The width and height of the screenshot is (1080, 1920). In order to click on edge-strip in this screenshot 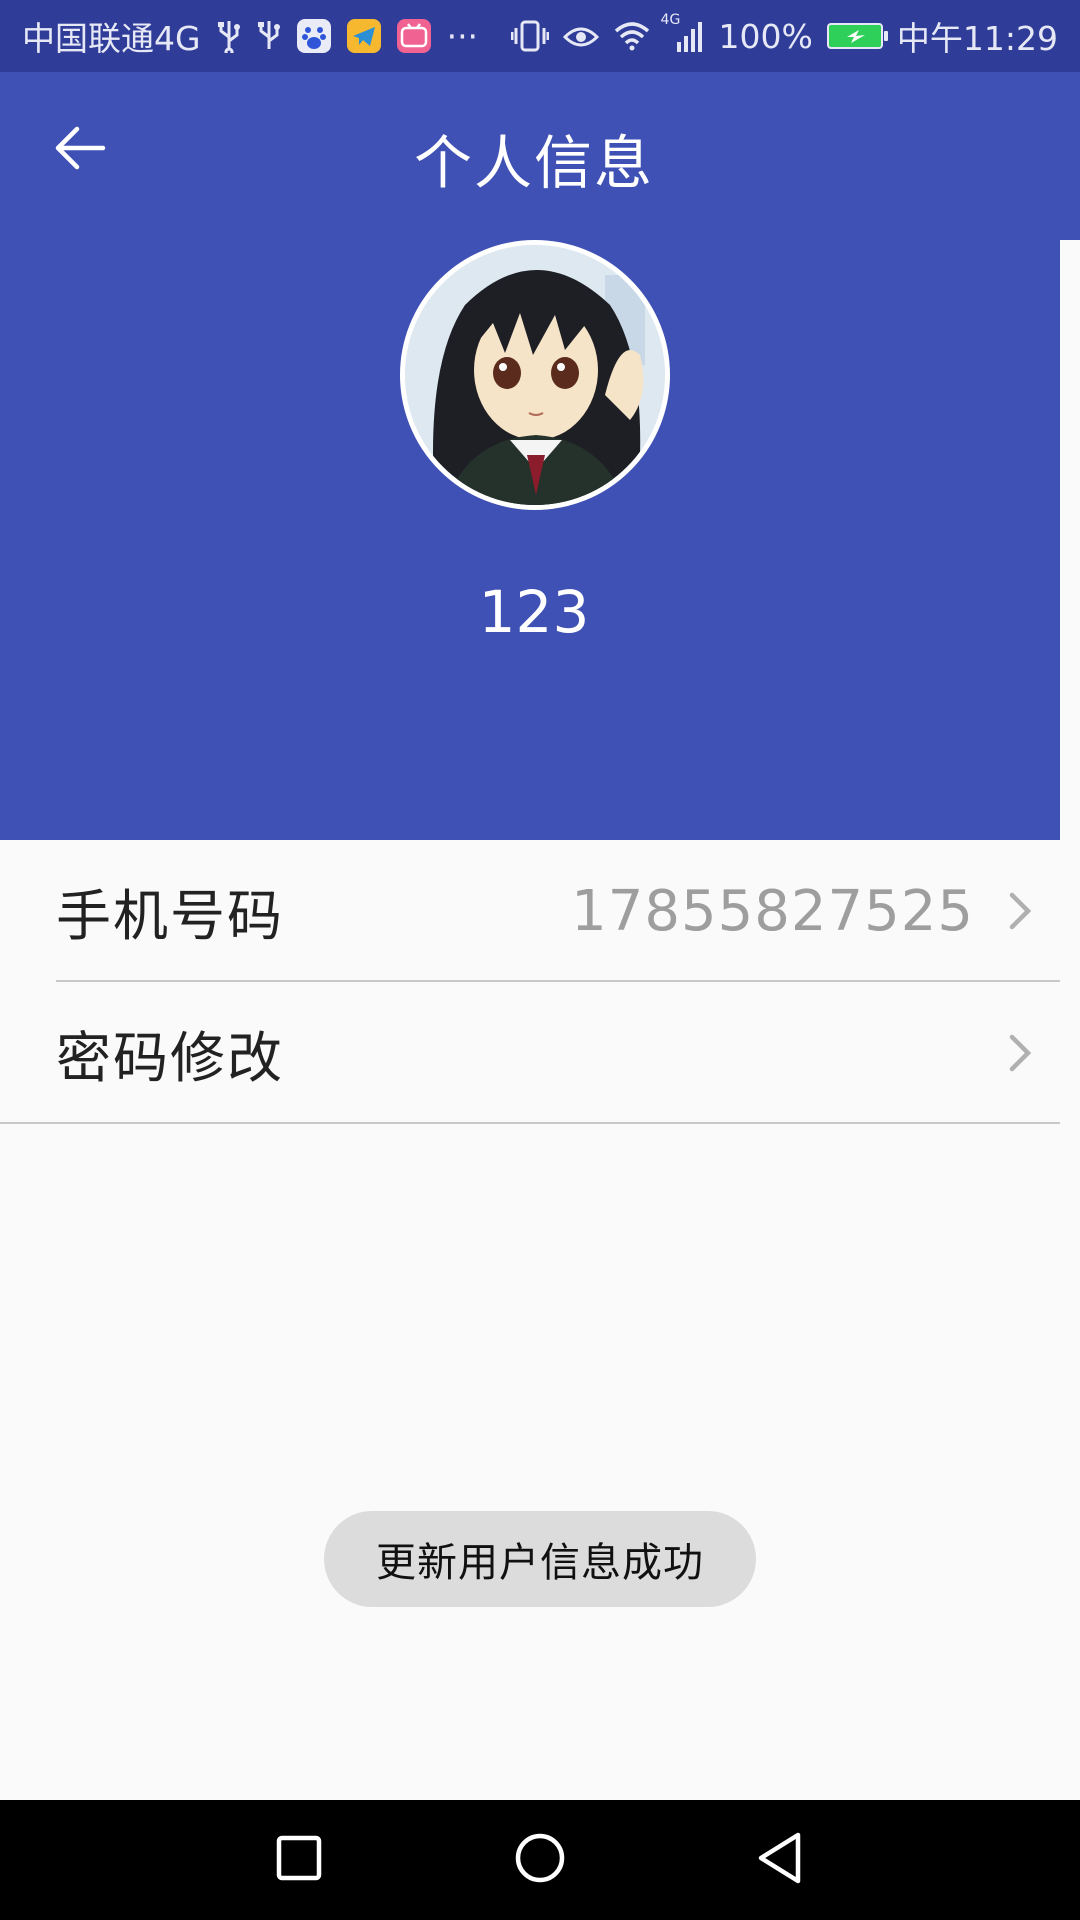, I will do `click(1070, 1020)`.